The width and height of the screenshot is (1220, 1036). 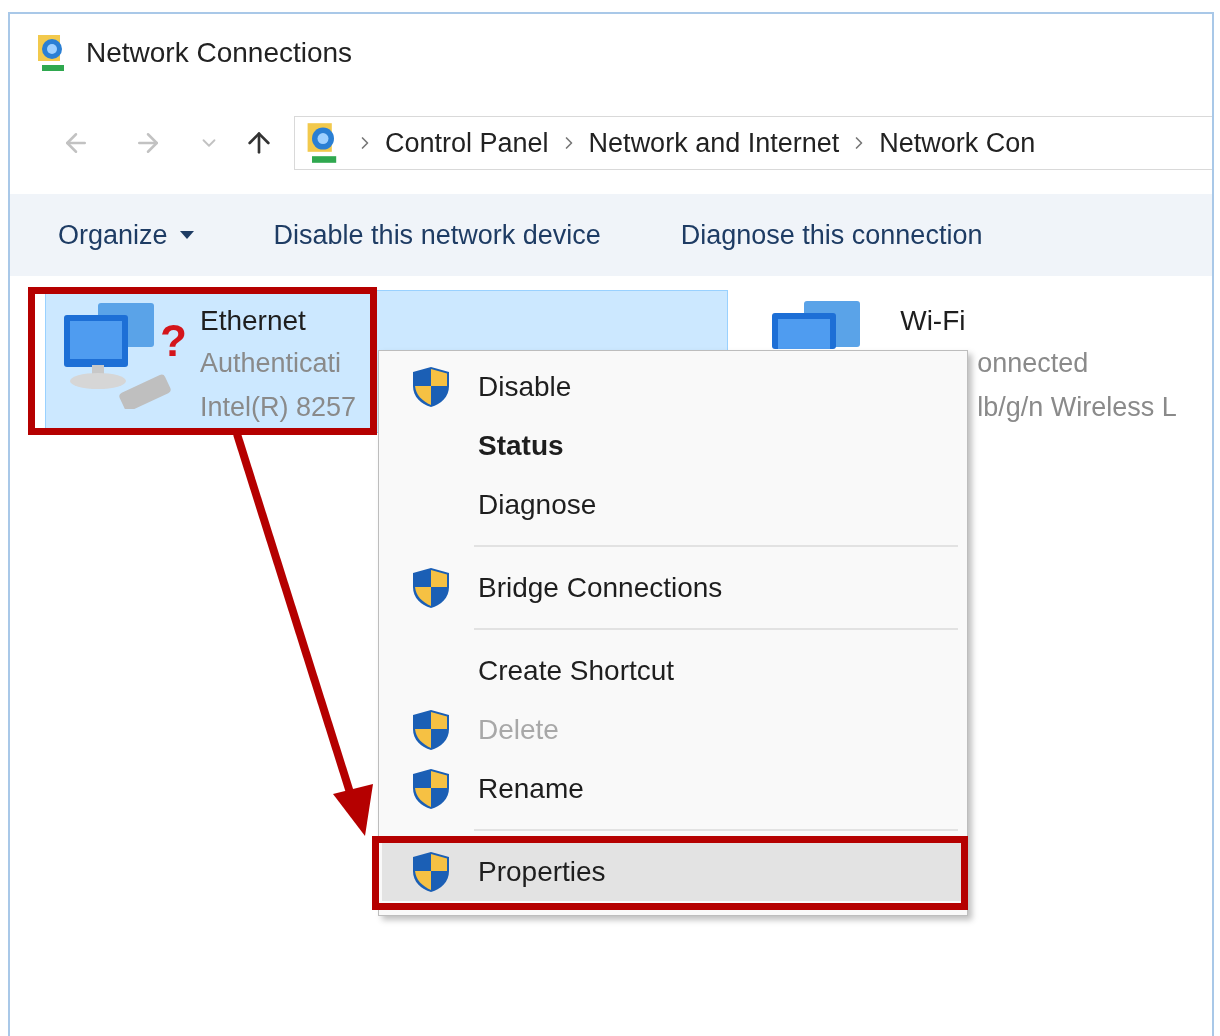 I want to click on menu-item-label: Disable, so click(x=525, y=386).